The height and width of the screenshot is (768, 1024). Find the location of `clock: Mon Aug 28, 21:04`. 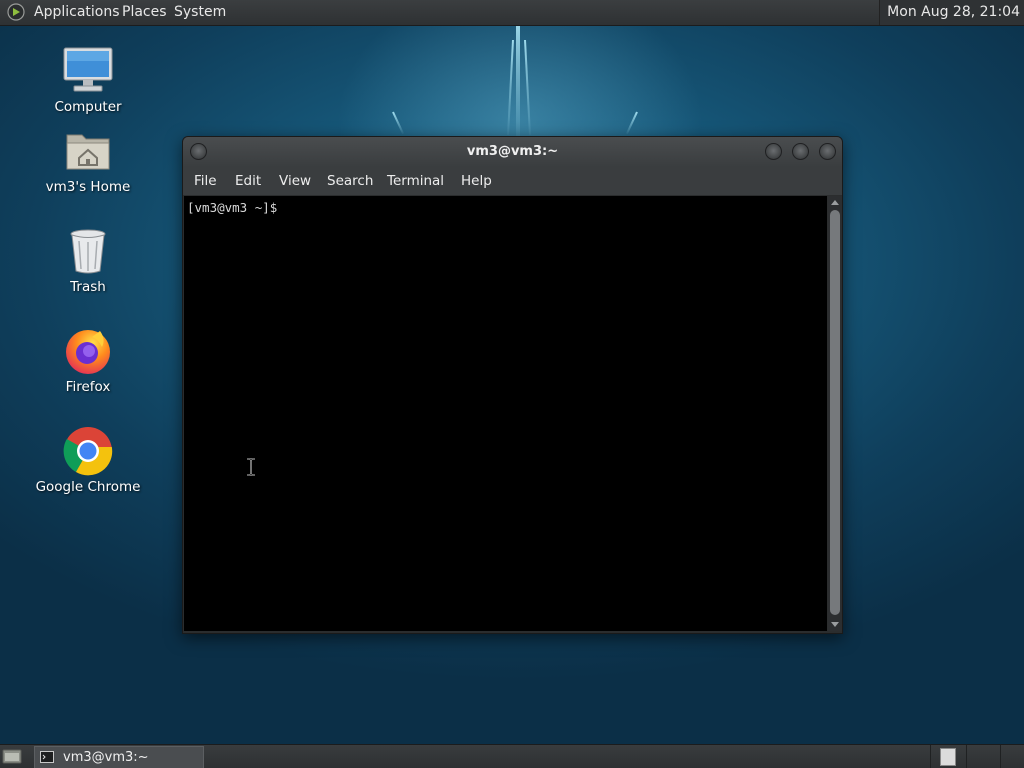

clock: Mon Aug 28, 21:04 is located at coordinates (951, 12).